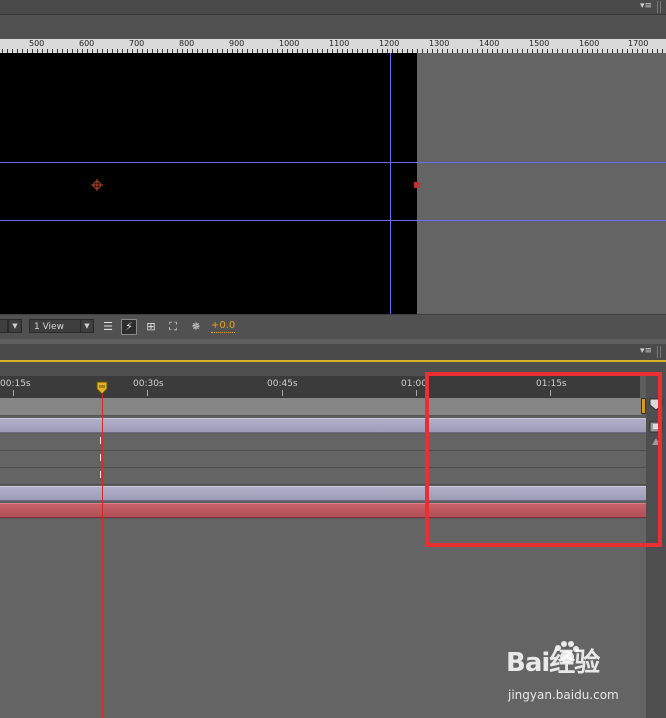 This screenshot has height=718, width=666. I want to click on watermark-brand: Bai经验, so click(553, 663).